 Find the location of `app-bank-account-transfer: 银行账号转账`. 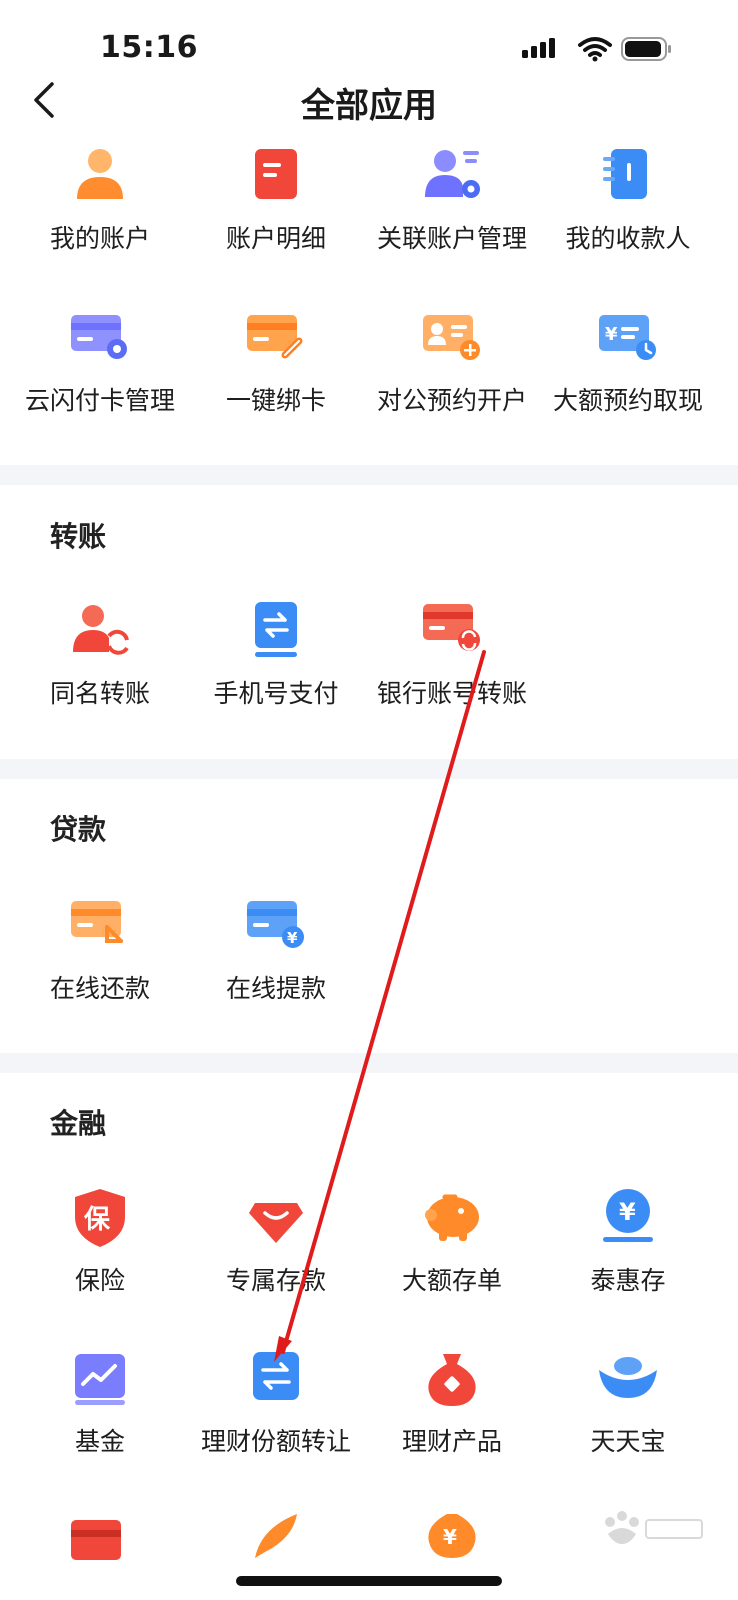

app-bank-account-transfer: 银行账号转账 is located at coordinates (452, 668).